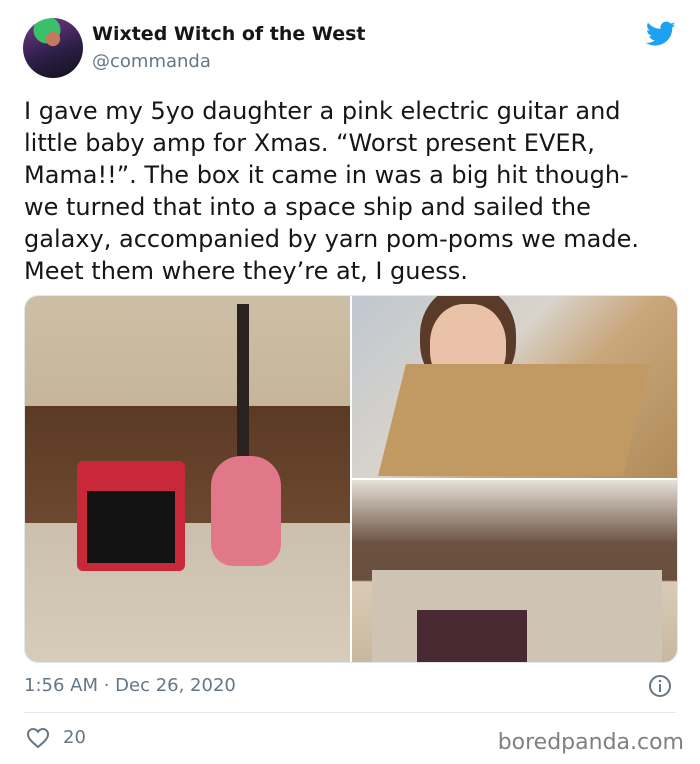 The width and height of the screenshot is (700, 764). I want to click on pink-guitar, so click(246, 511).